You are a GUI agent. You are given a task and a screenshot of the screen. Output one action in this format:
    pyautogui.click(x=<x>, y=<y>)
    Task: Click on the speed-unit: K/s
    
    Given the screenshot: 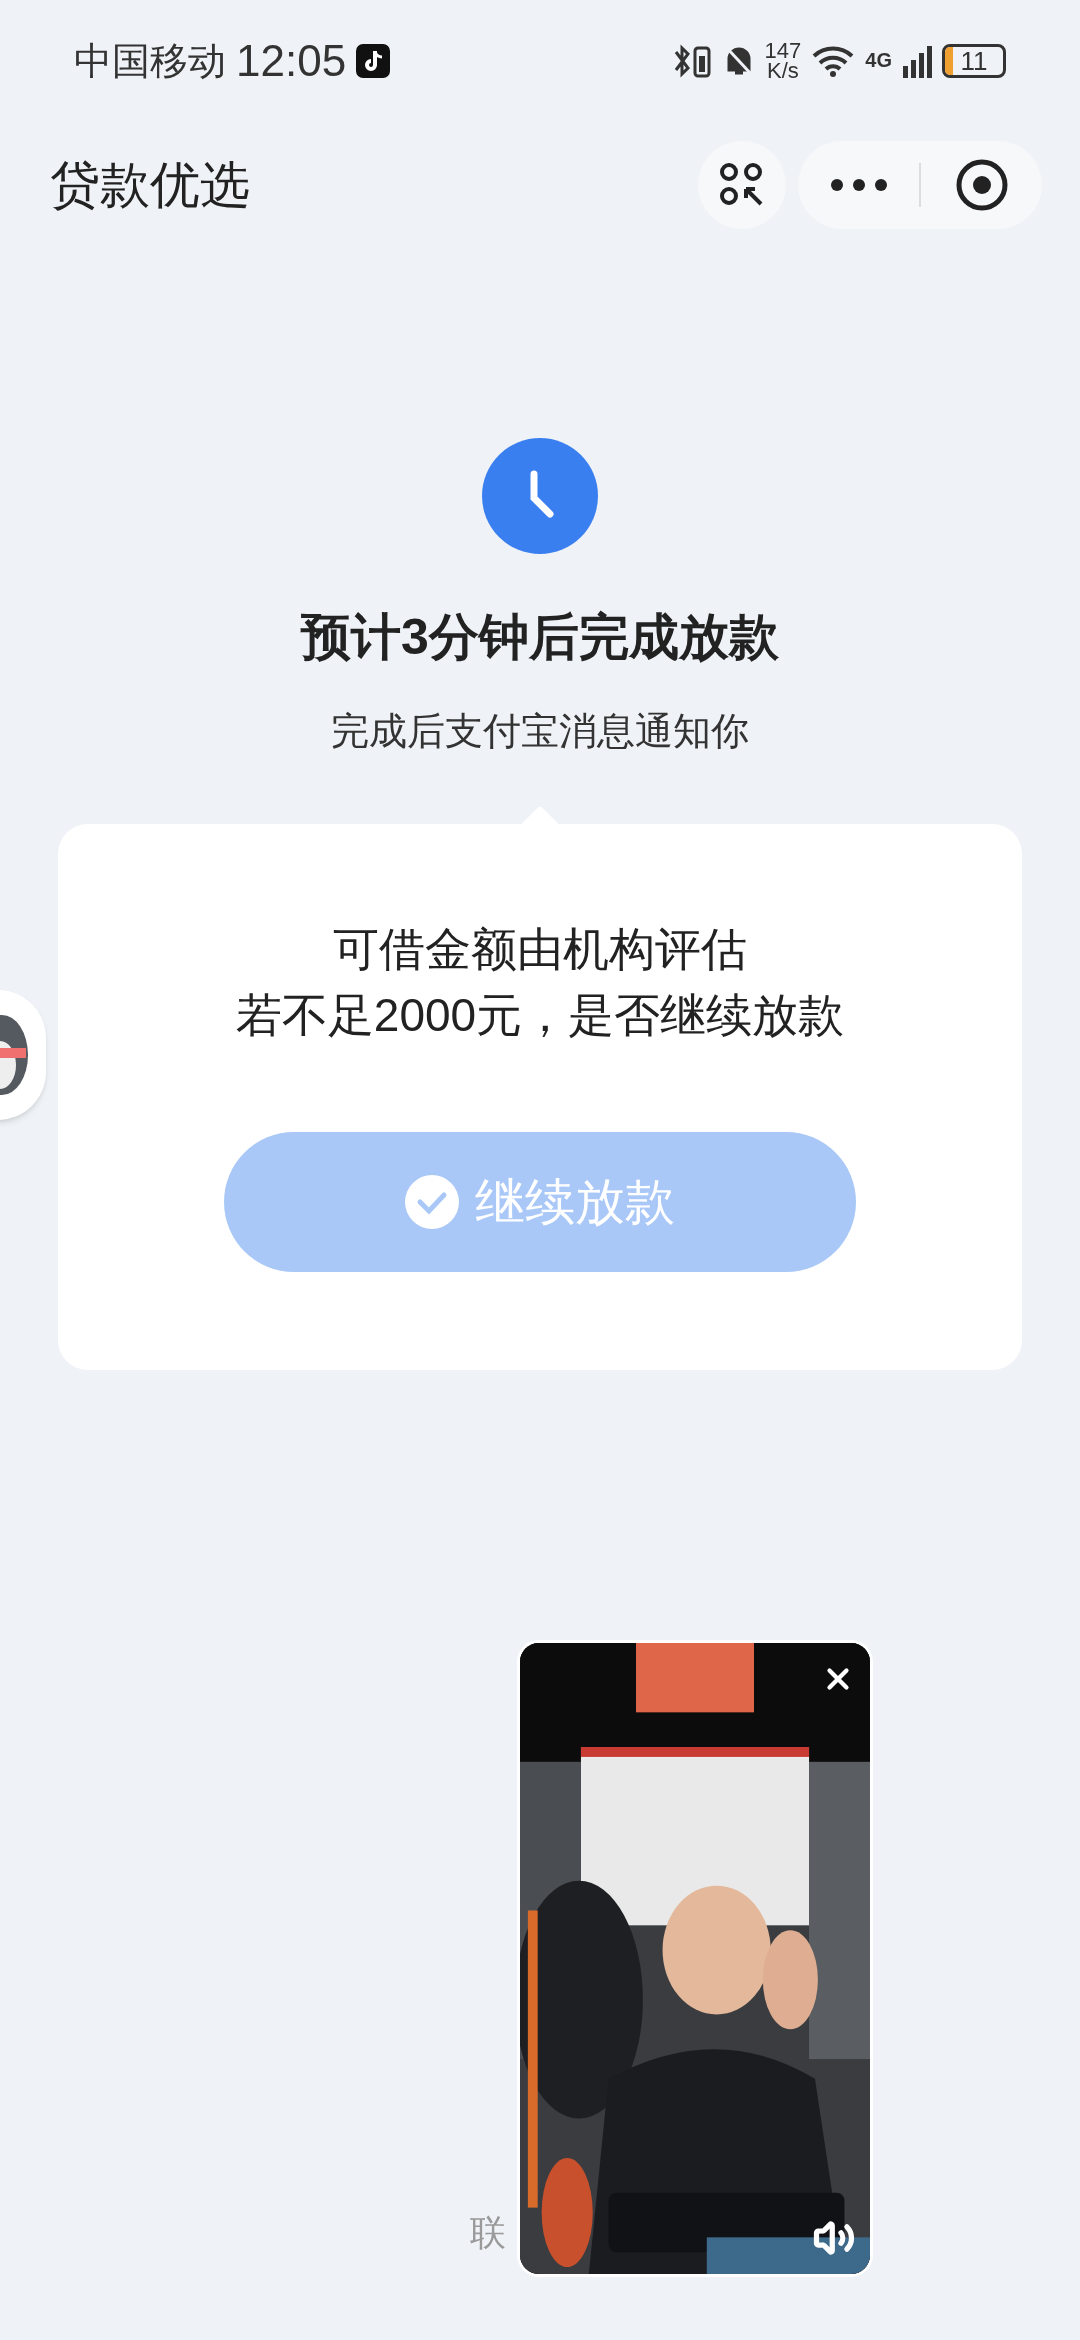 What is the action you would take?
    pyautogui.click(x=783, y=71)
    